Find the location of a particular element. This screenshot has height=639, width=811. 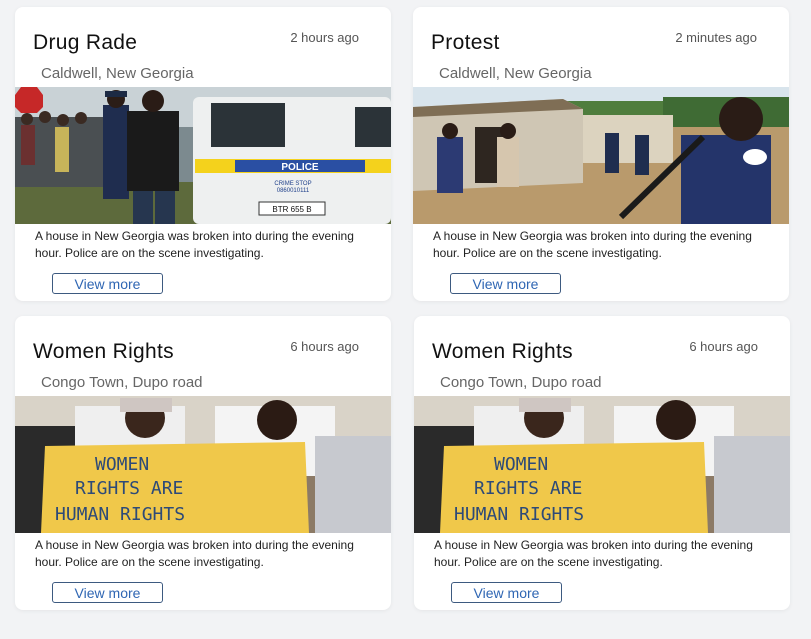

police-arrest-photo: POLICE CRIME STOP 0860010111 BTR 655 B is located at coordinates (203, 155).